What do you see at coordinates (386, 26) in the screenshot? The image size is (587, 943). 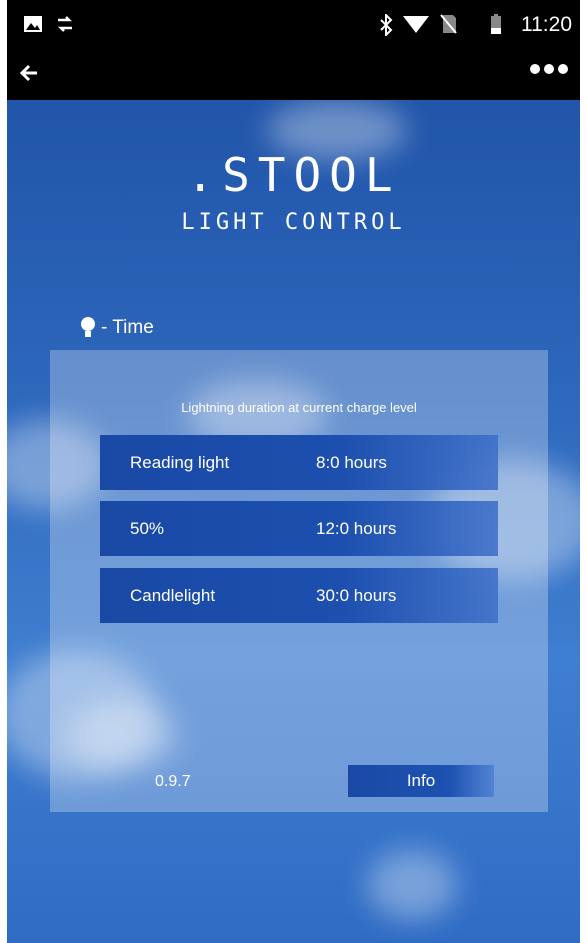 I see `bluetooth-icon` at bounding box center [386, 26].